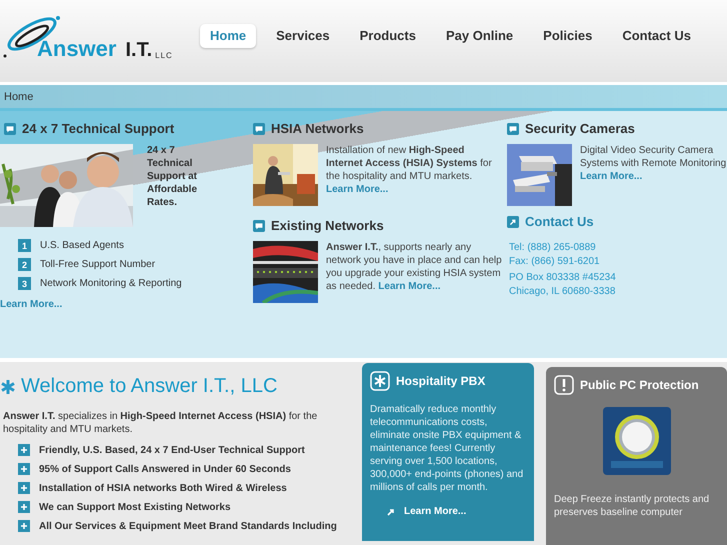  Describe the element at coordinates (138, 50) in the screenshot. I see `logo-text: I.T.` at that location.